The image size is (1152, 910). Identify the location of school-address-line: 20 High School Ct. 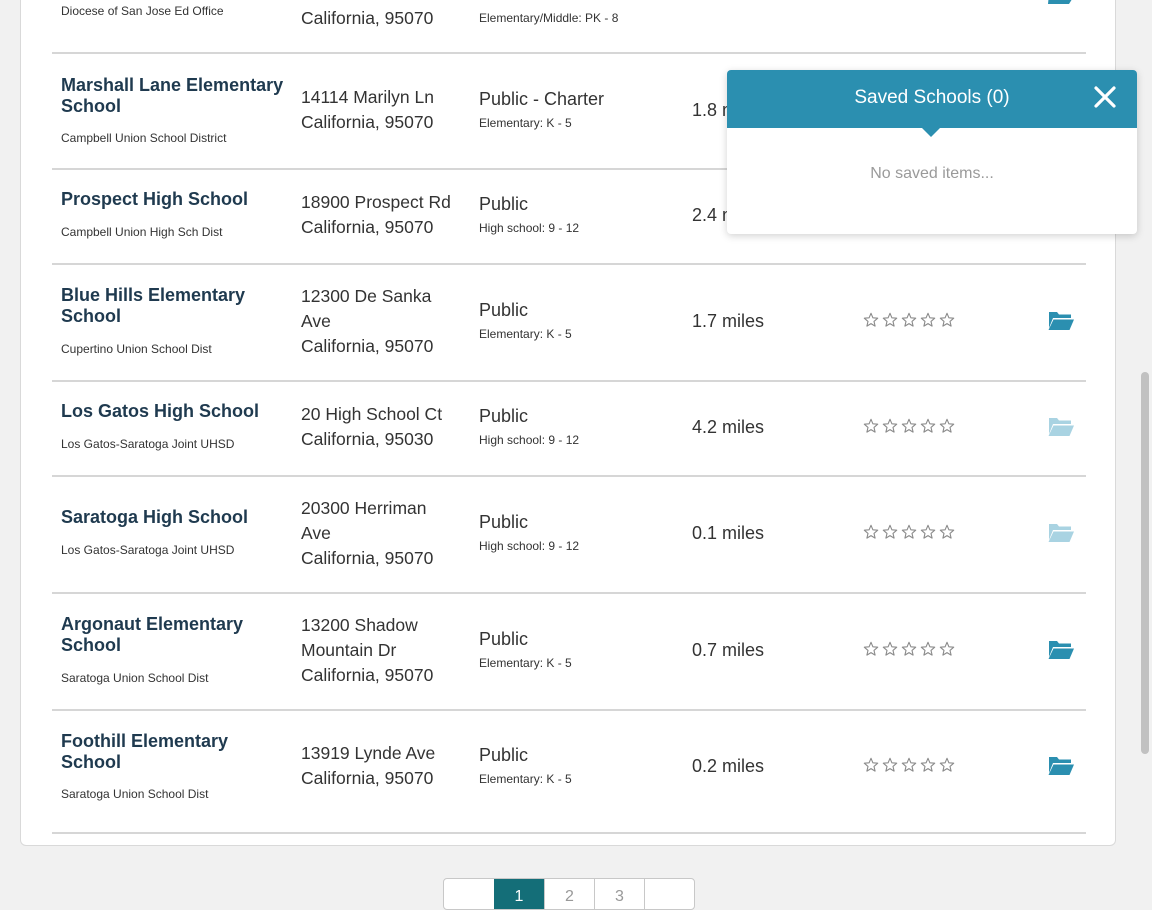
(372, 414).